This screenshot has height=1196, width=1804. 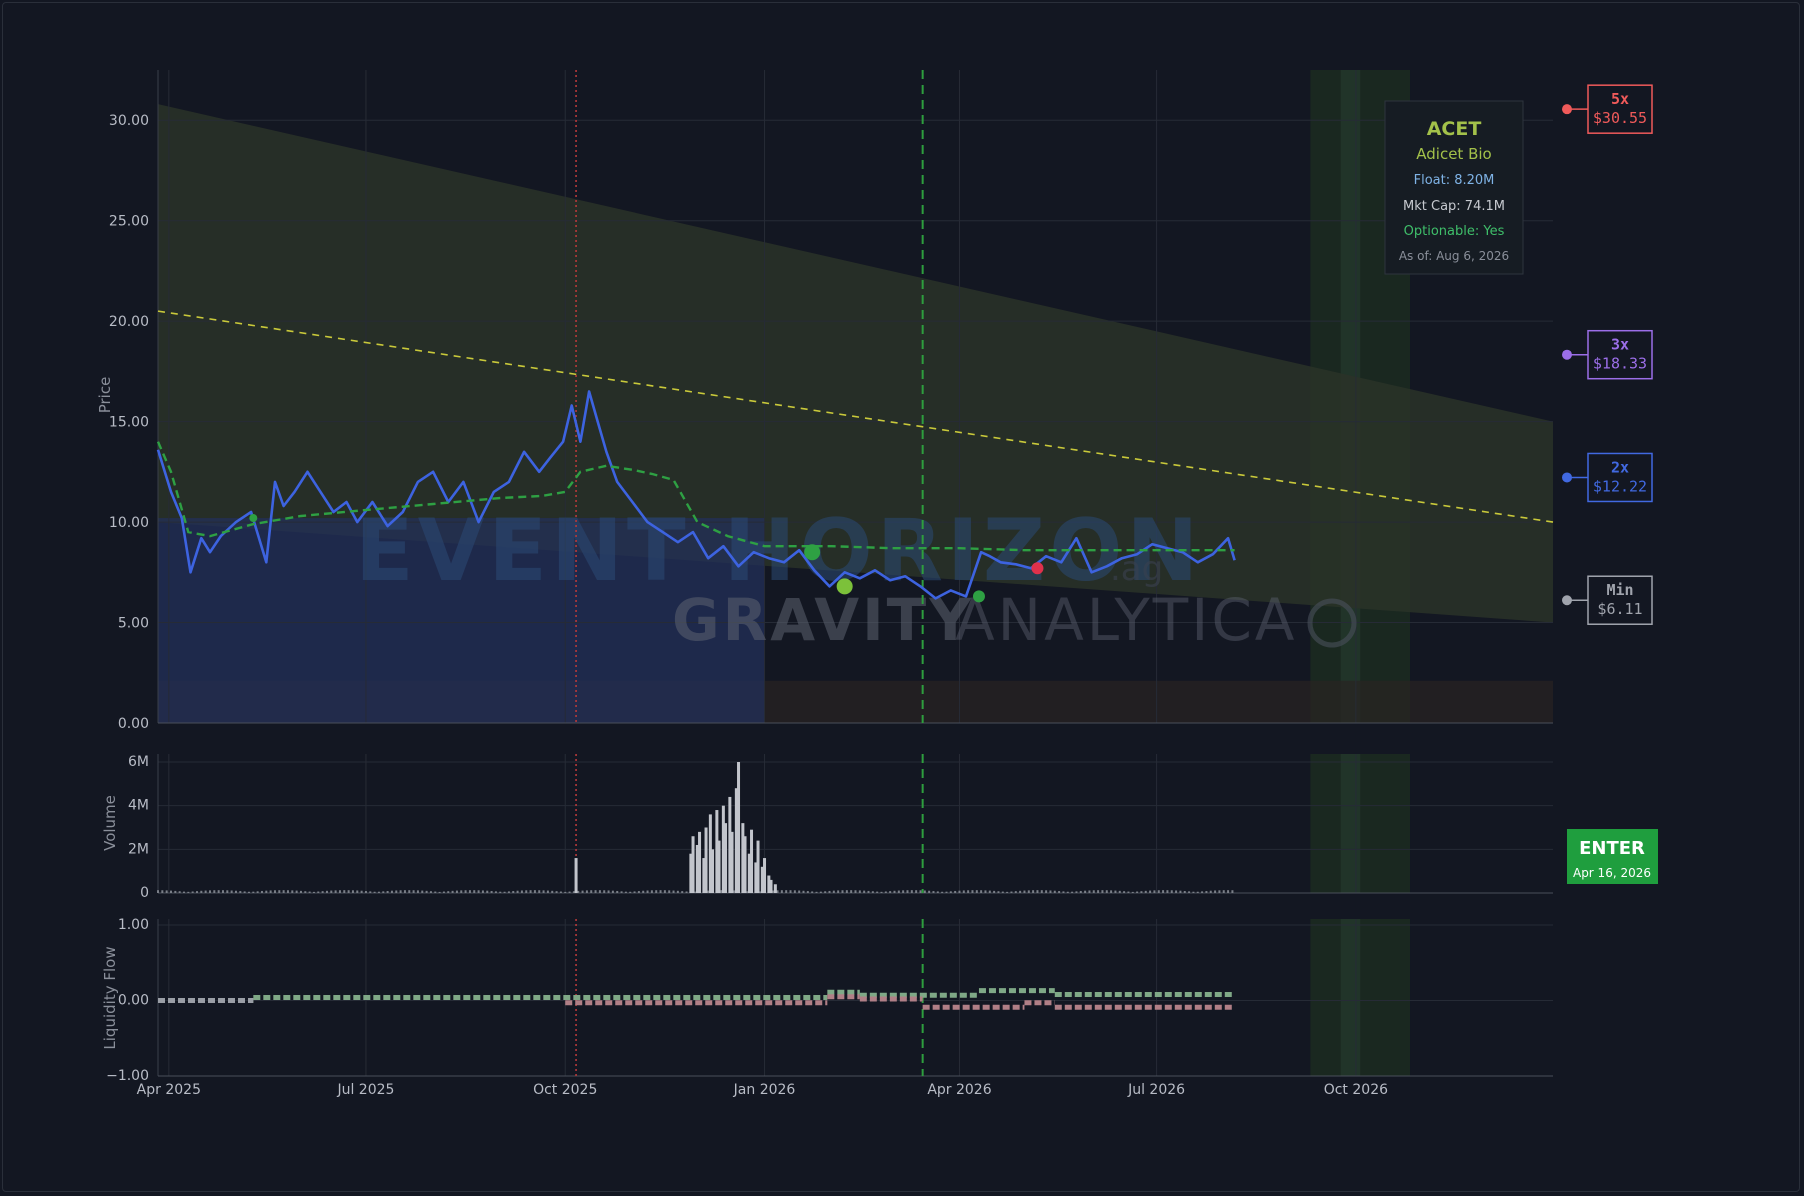 I want to click on volume-bar-spike, so click(x=576, y=875).